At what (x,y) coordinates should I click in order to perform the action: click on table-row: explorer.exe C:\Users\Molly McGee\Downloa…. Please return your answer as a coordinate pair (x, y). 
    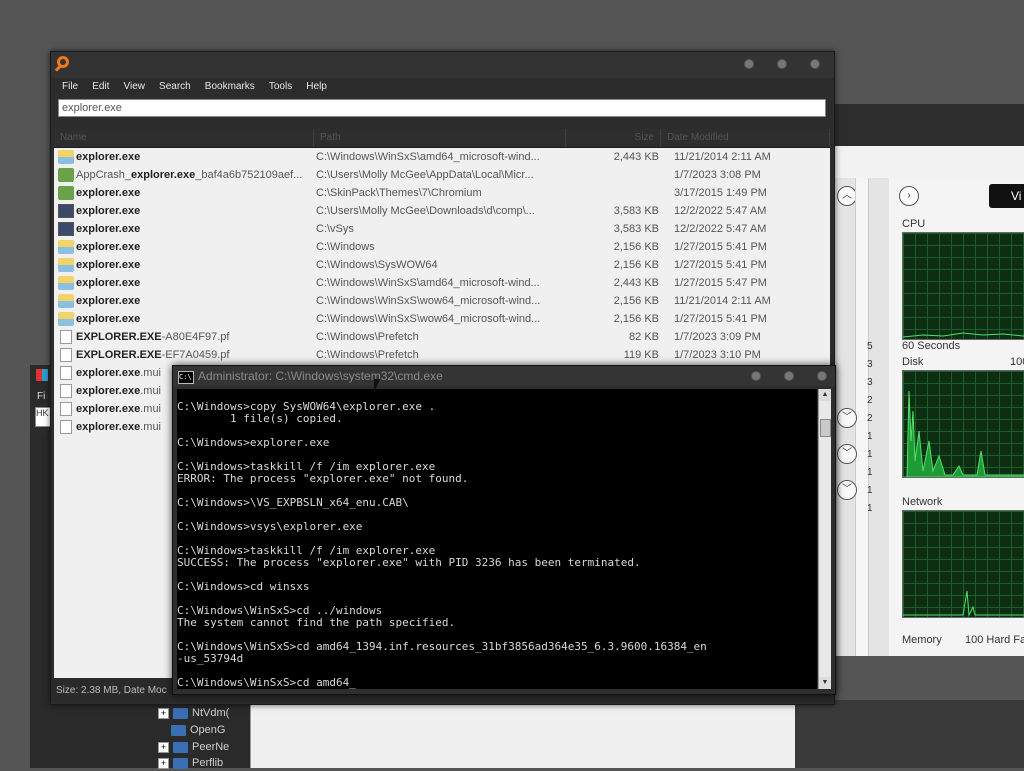
    Looking at the image, I should click on (442, 211).